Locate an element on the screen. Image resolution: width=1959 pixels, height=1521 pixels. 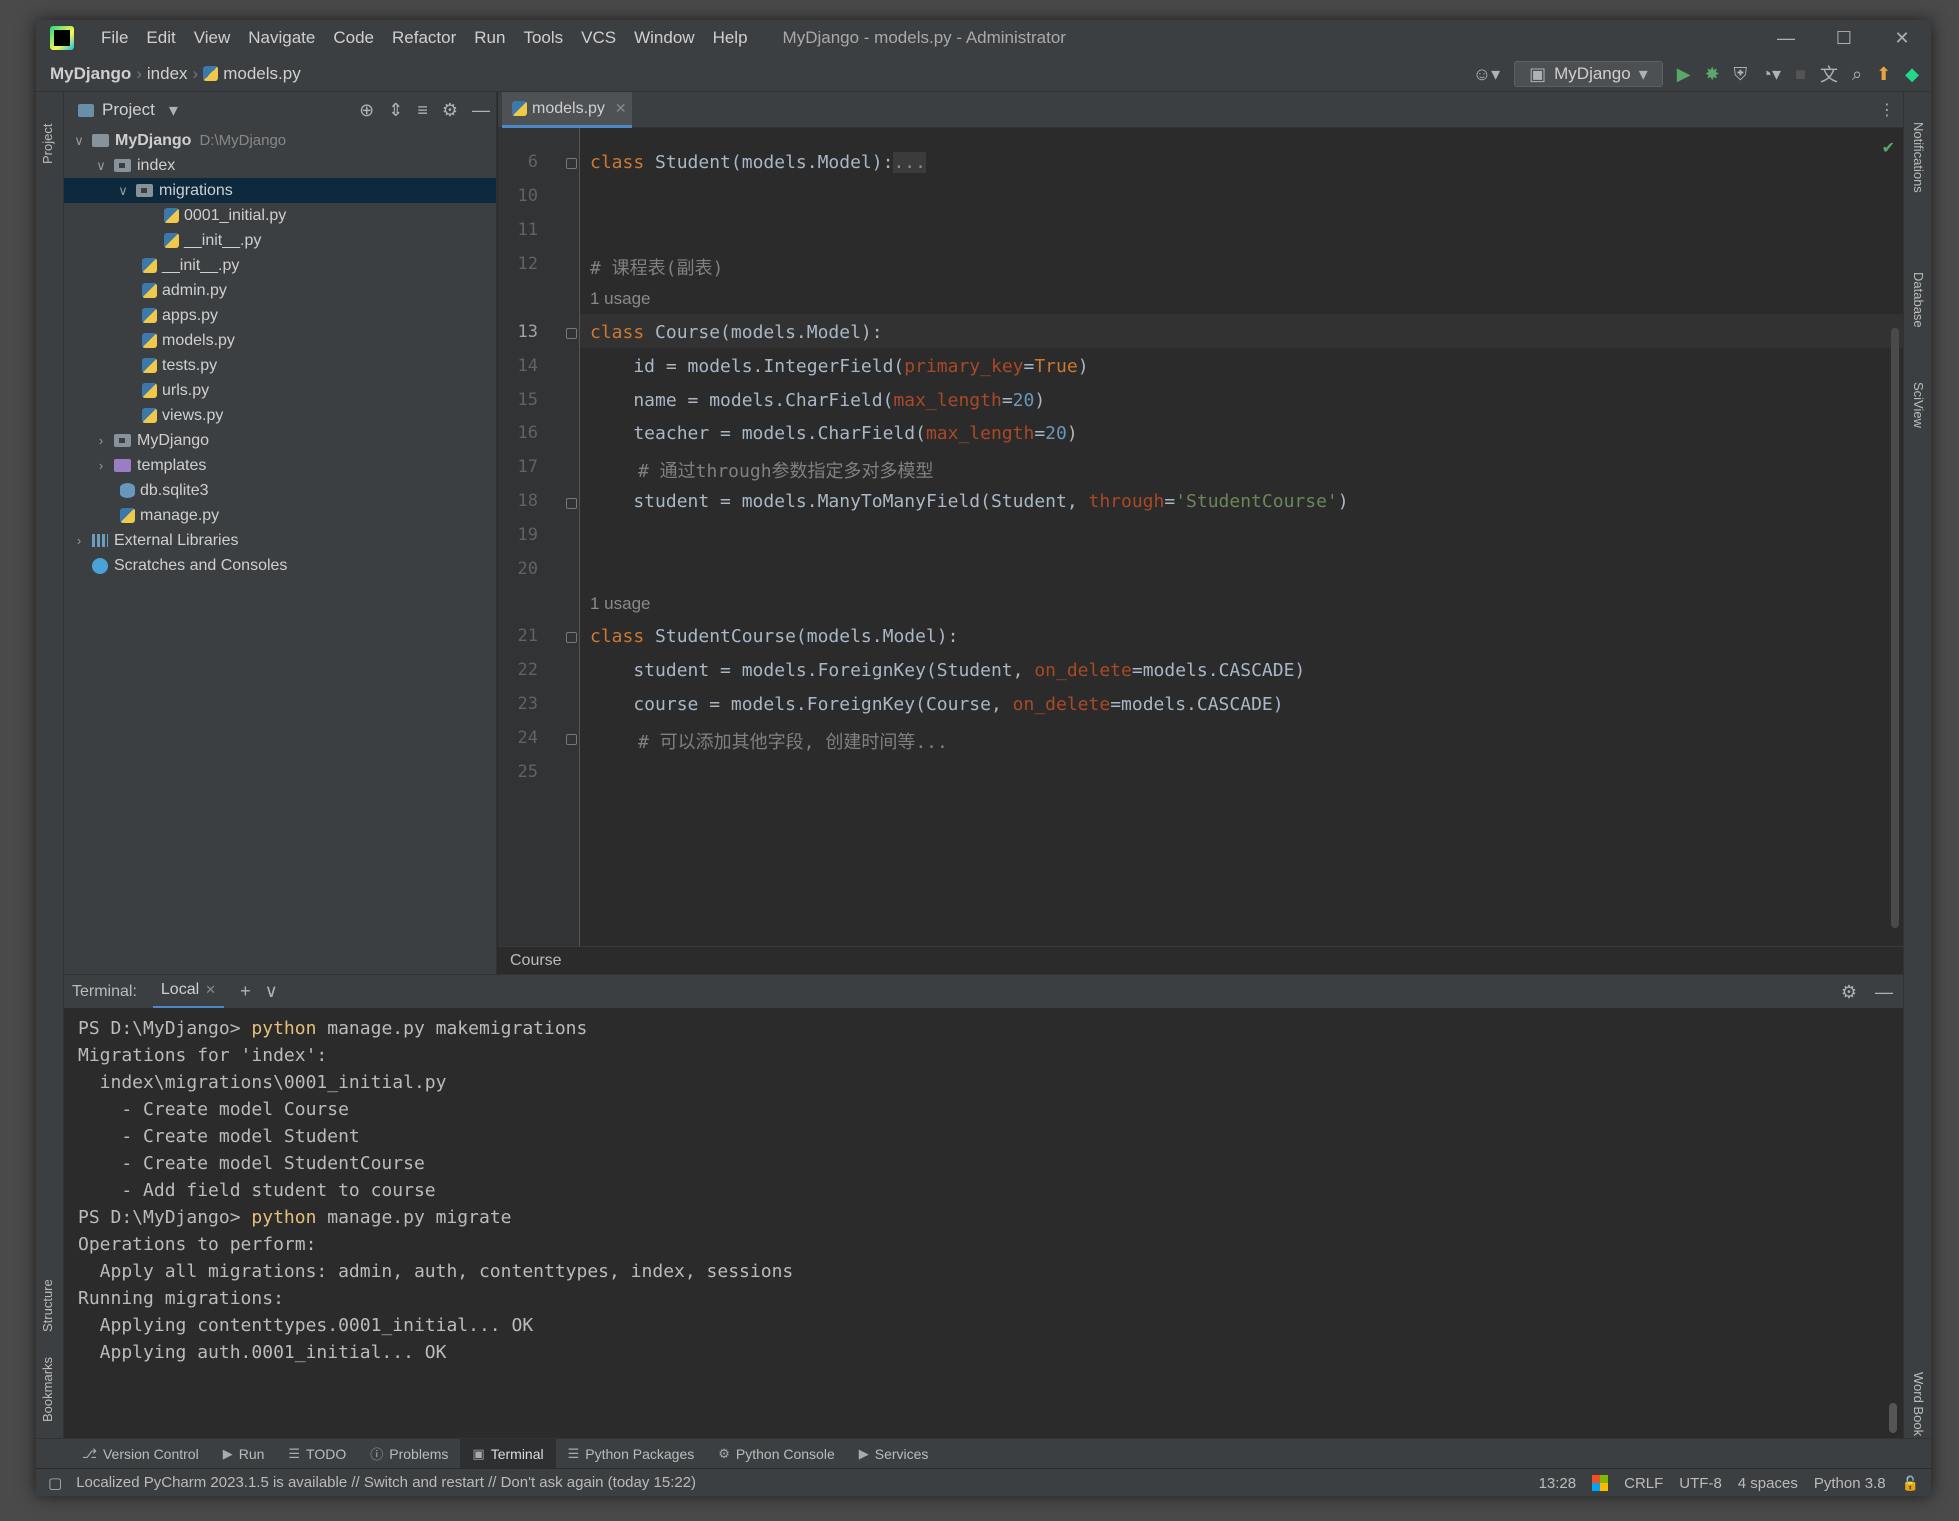
notifications-stripe-button: Notifications is located at coordinates (1918, 157).